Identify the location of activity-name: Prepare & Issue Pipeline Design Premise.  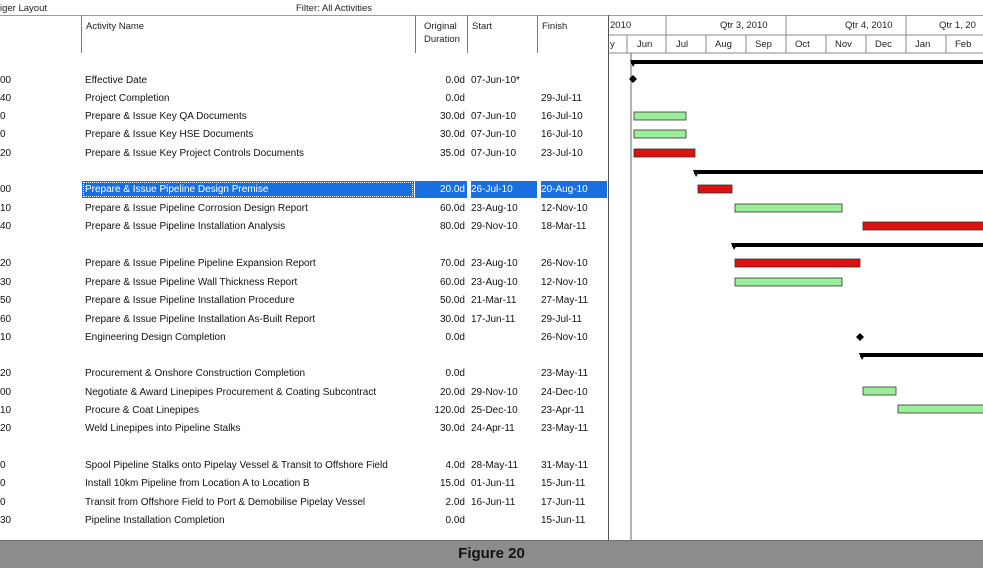
(248, 189).